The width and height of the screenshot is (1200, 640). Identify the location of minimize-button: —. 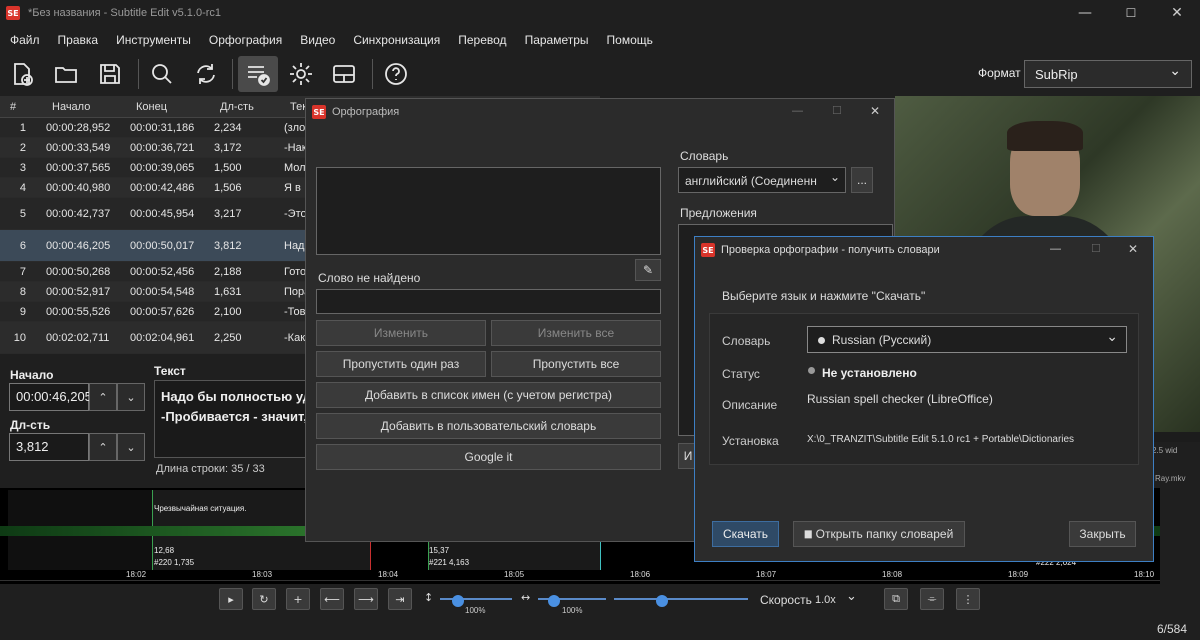
(1085, 13).